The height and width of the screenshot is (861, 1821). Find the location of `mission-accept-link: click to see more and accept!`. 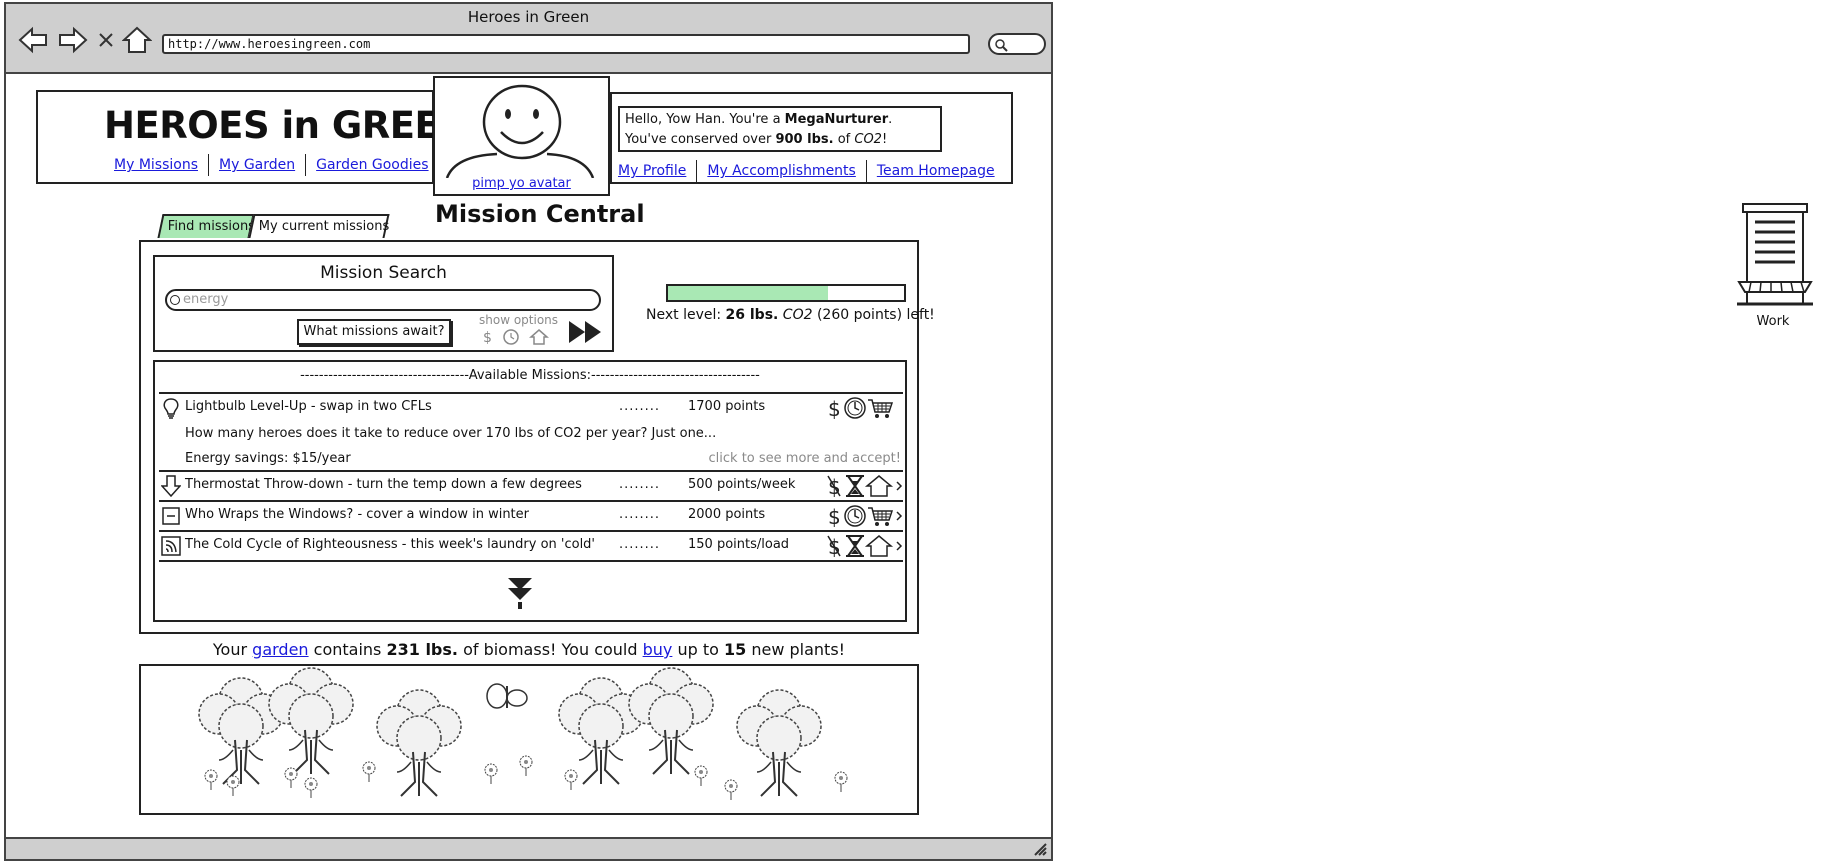

mission-accept-link: click to see more and accept! is located at coordinates (805, 458).